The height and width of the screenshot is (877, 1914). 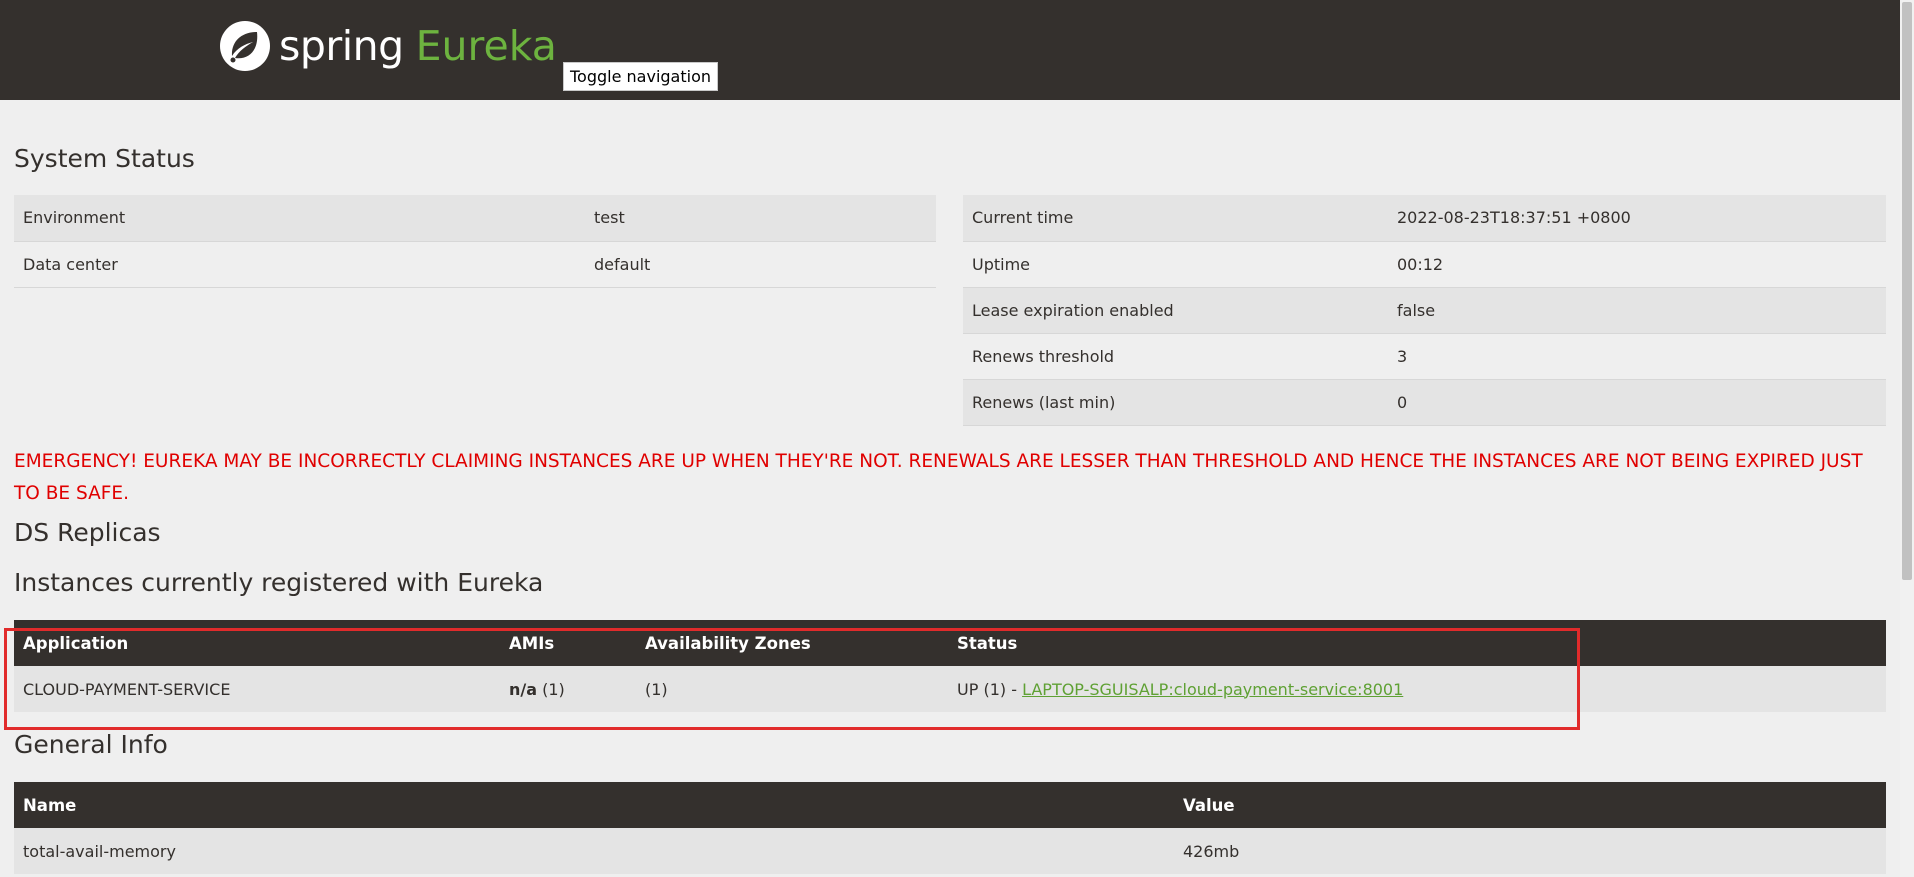 I want to click on status-value: 0, so click(x=1637, y=402).